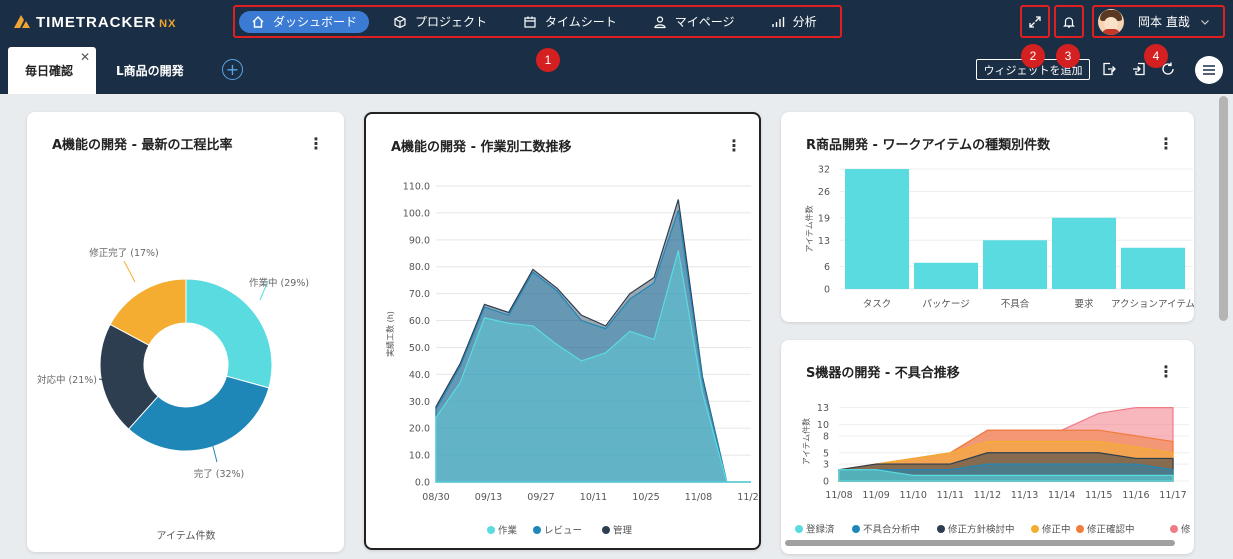 This screenshot has width=1233, height=559. What do you see at coordinates (593, 497) in the screenshot?
I see `x-tick-label: 10/11` at bounding box center [593, 497].